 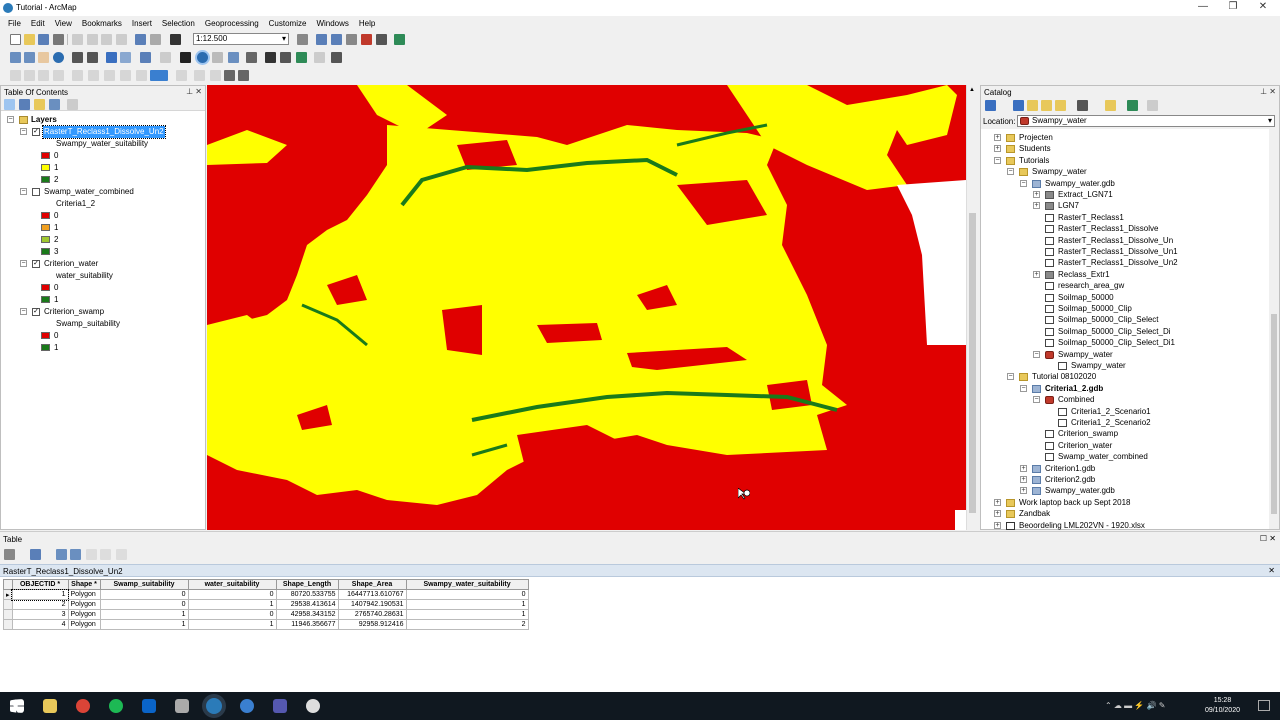 I want to click on table-cell: 16447713.610767, so click(x=372, y=594).